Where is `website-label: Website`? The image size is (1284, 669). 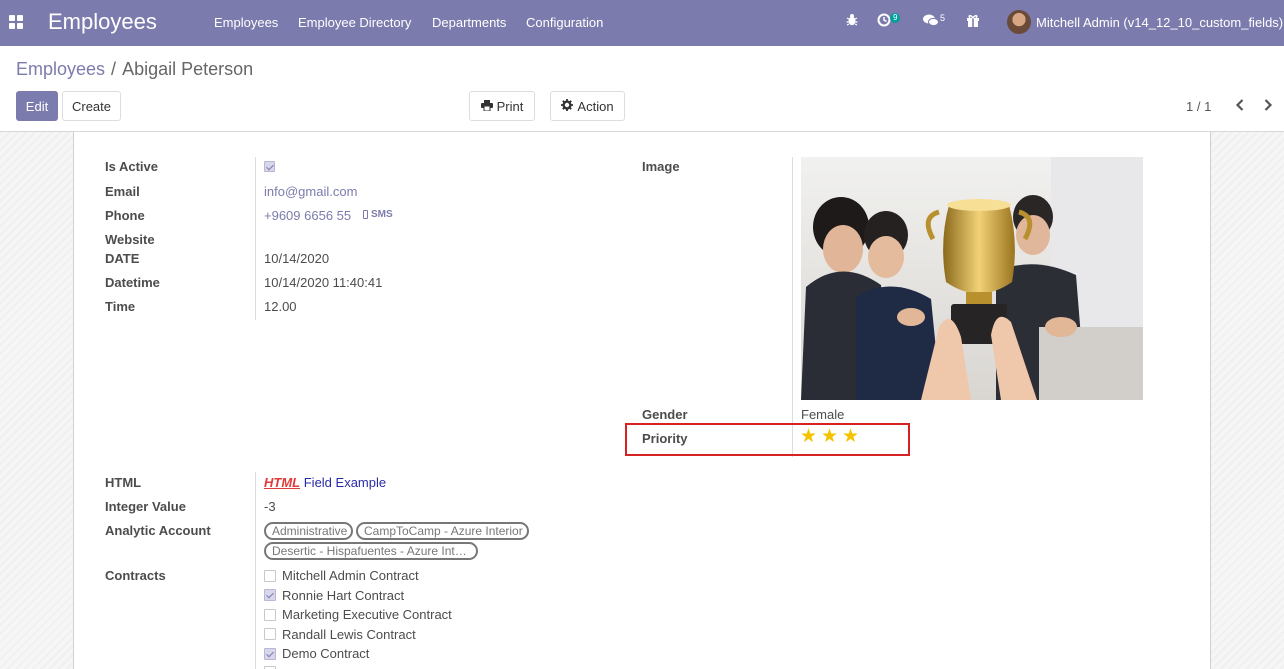
website-label: Website is located at coordinates (130, 239).